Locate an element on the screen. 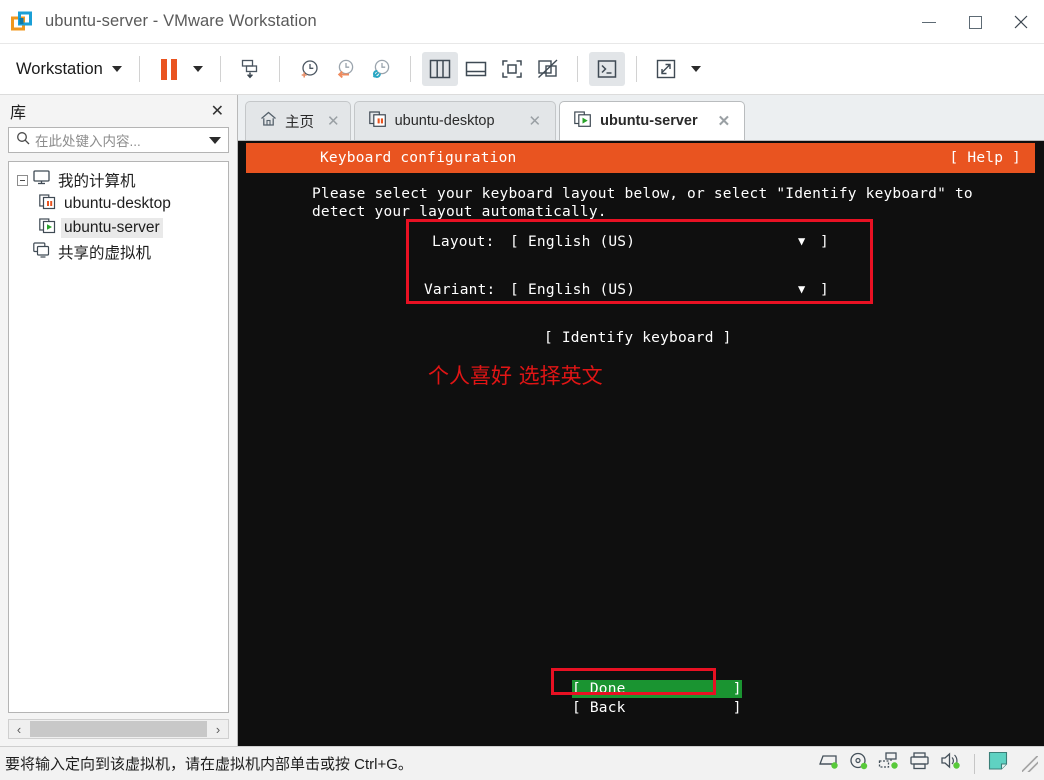 This screenshot has height=780, width=1044. minimize-button is located at coordinates (929, 22).